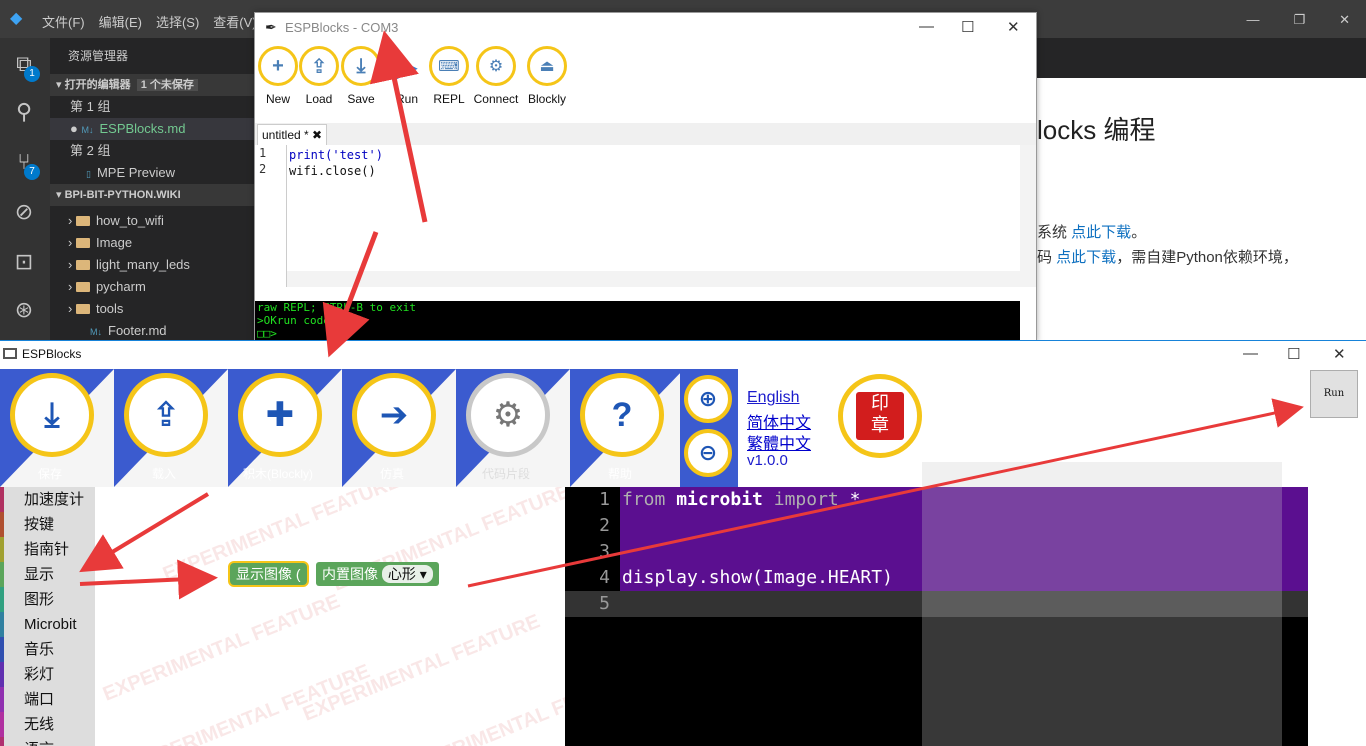 Image resolution: width=1366 pixels, height=746 pixels. Describe the element at coordinates (653, 279) in the screenshot. I see `horizontal-scrollbar` at that location.